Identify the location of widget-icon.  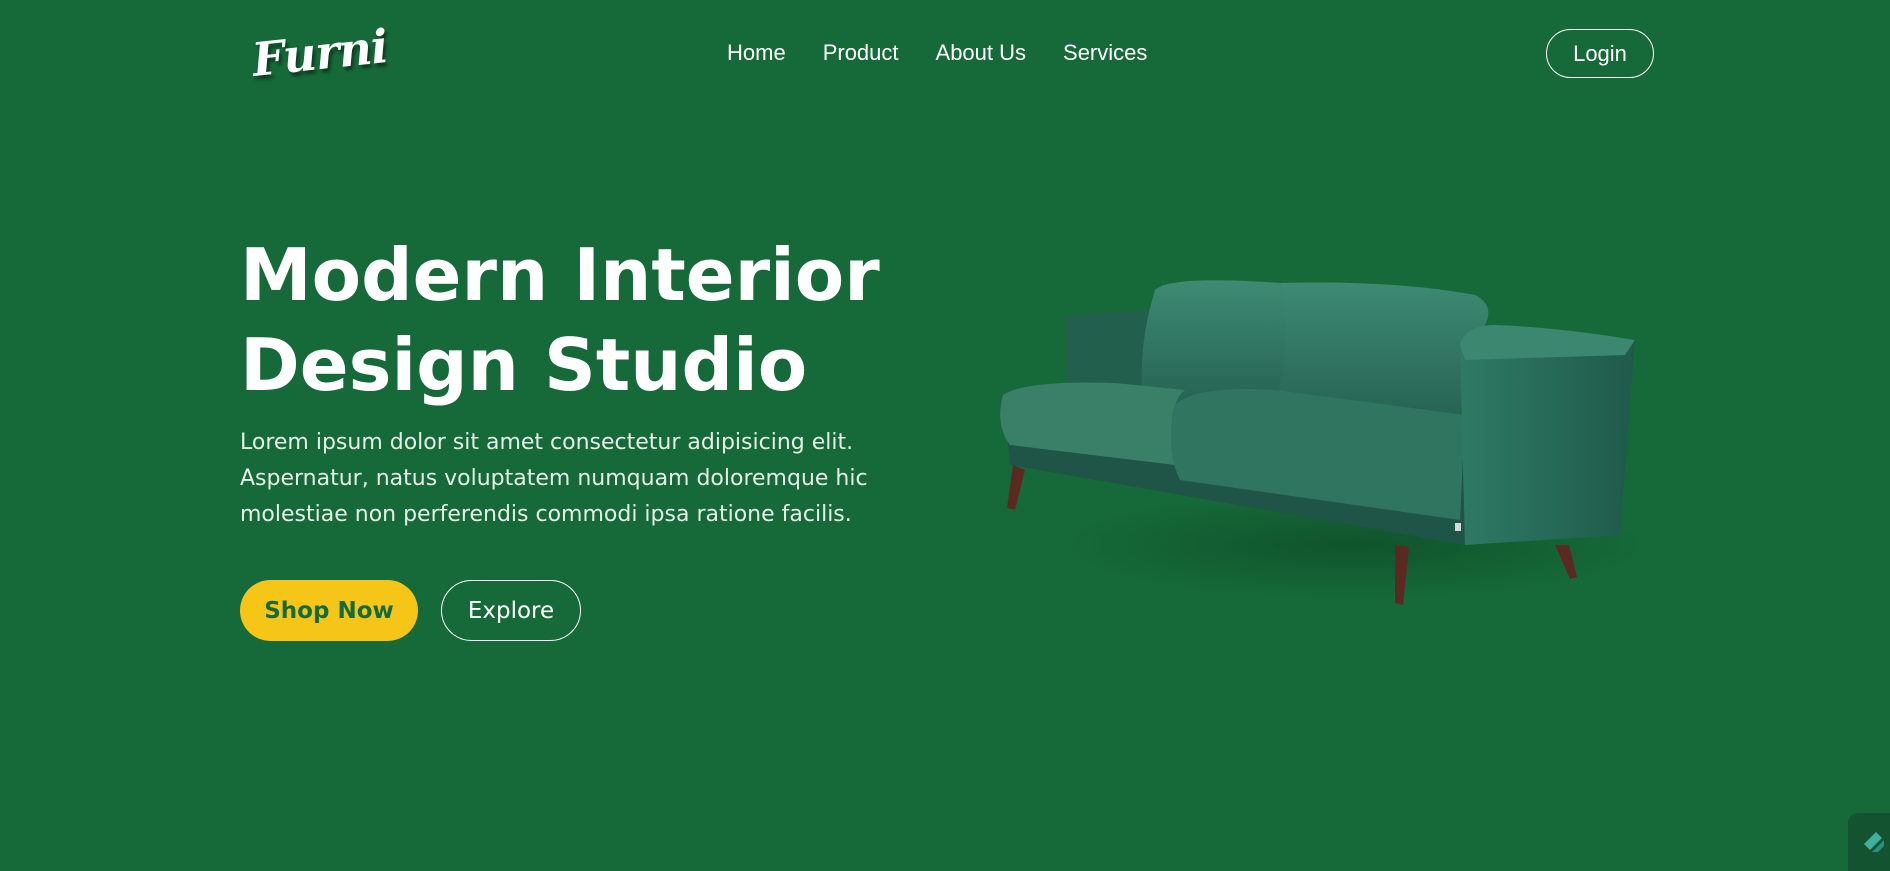
(1869, 842).